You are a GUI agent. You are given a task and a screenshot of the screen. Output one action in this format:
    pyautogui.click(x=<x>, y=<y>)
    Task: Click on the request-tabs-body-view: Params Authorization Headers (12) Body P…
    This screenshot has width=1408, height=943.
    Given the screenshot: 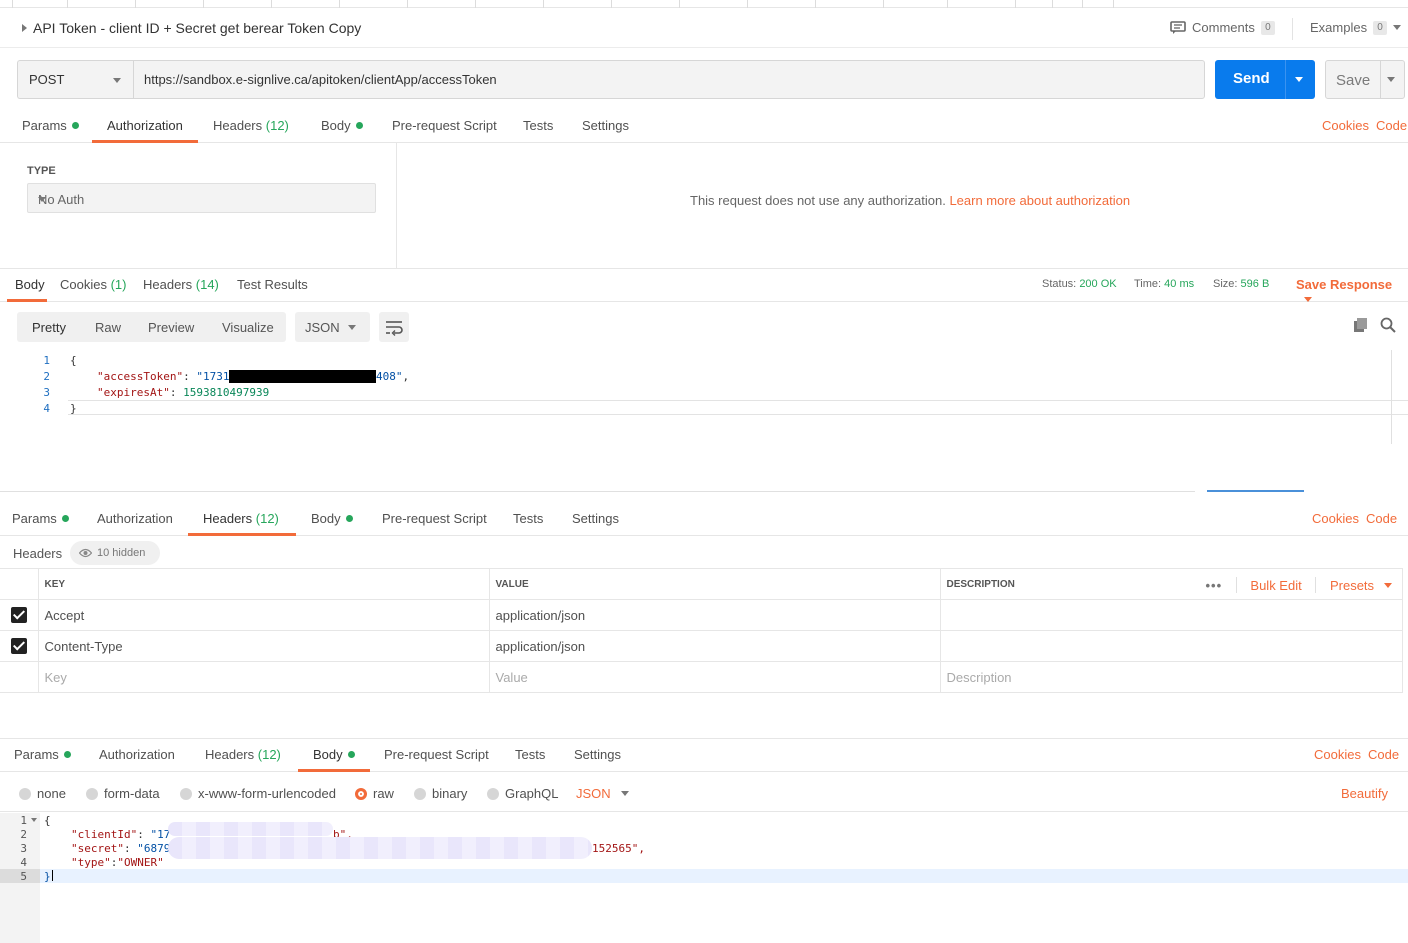 What is the action you would take?
    pyautogui.click(x=704, y=755)
    